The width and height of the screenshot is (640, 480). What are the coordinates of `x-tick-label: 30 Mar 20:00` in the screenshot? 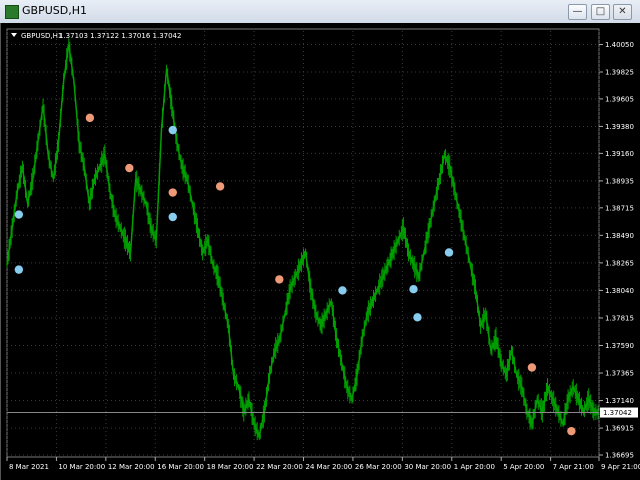 It's located at (427, 467).